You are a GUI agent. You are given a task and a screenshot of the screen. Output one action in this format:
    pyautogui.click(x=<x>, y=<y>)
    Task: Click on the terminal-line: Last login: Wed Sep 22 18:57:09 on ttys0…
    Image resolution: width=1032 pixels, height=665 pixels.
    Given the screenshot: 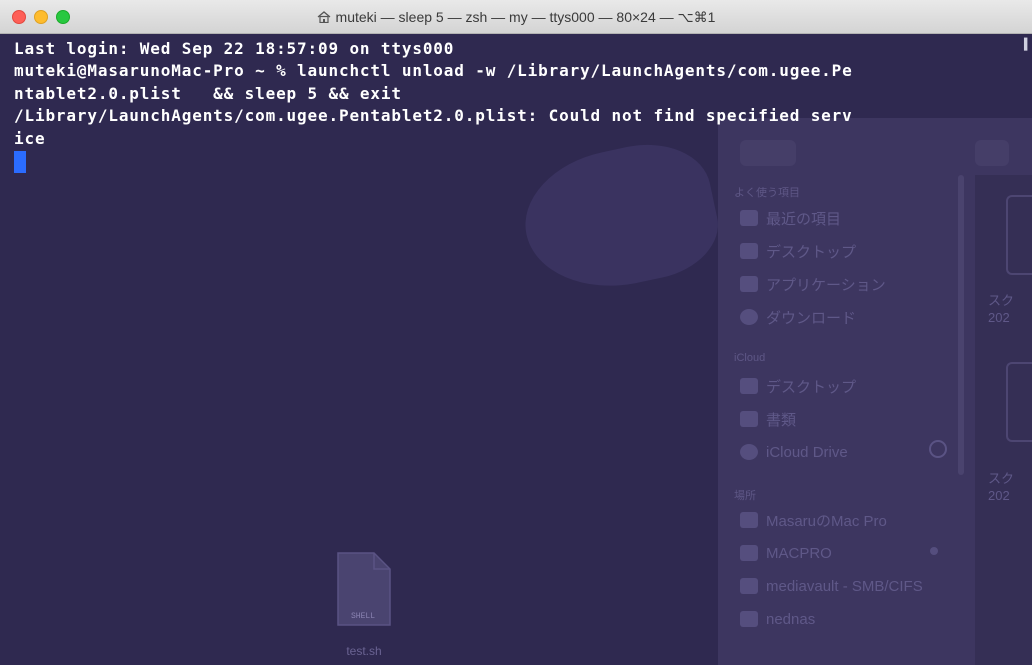 What is the action you would take?
    pyautogui.click(x=234, y=48)
    